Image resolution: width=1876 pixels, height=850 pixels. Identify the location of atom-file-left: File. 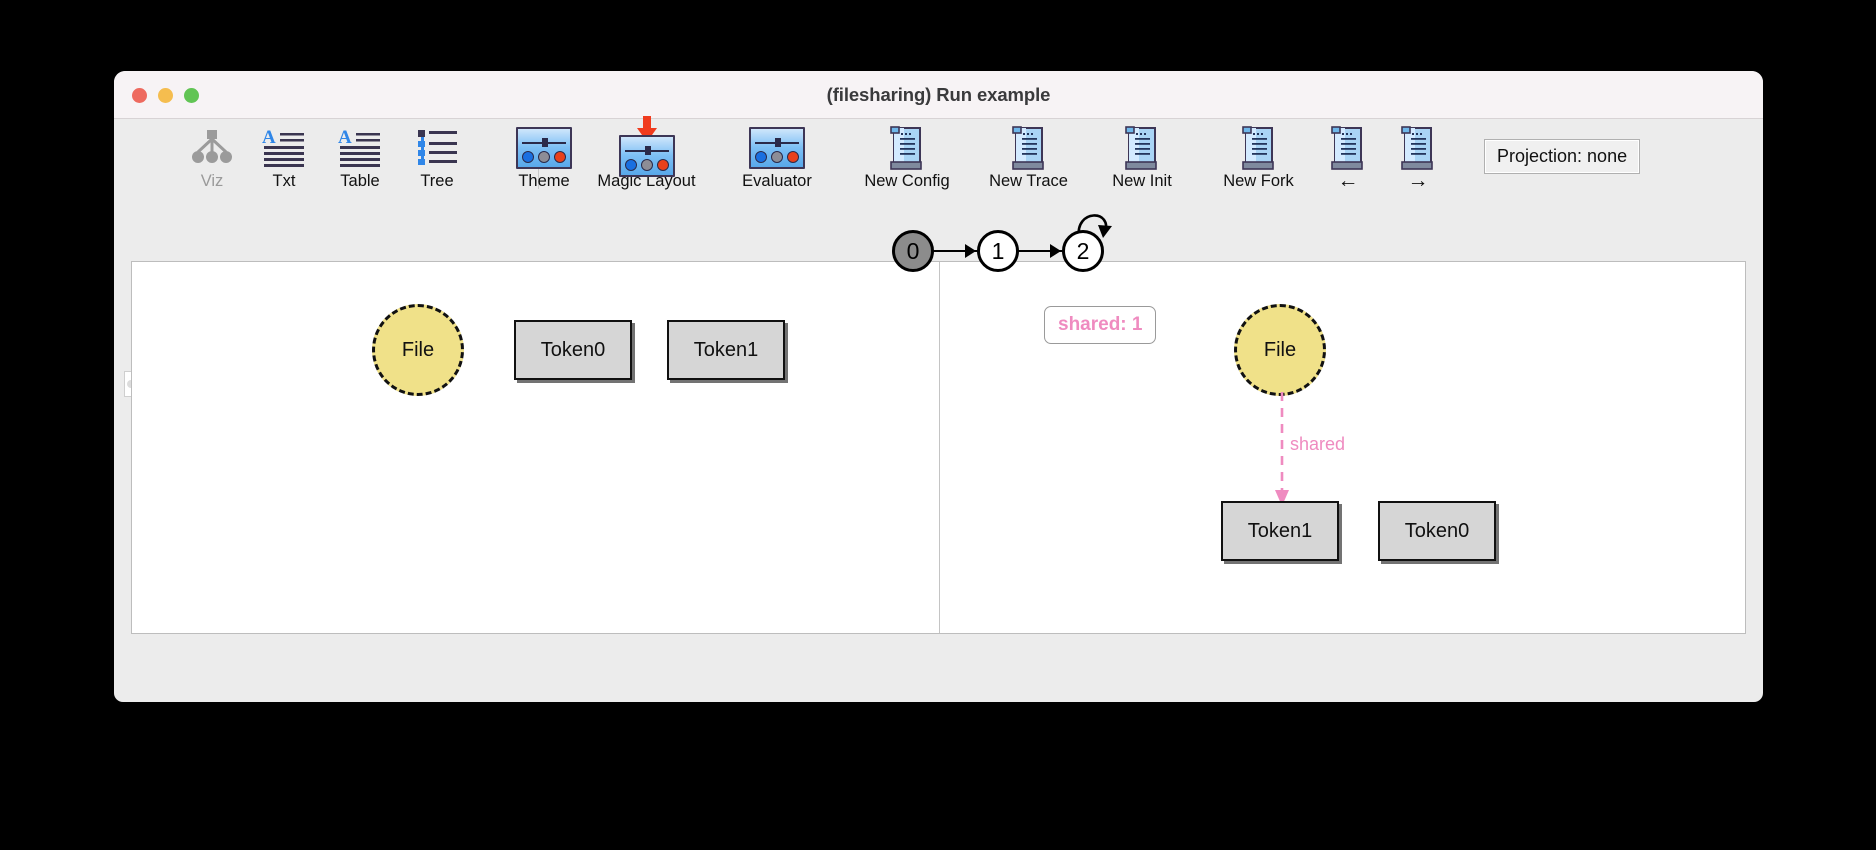
(418, 350).